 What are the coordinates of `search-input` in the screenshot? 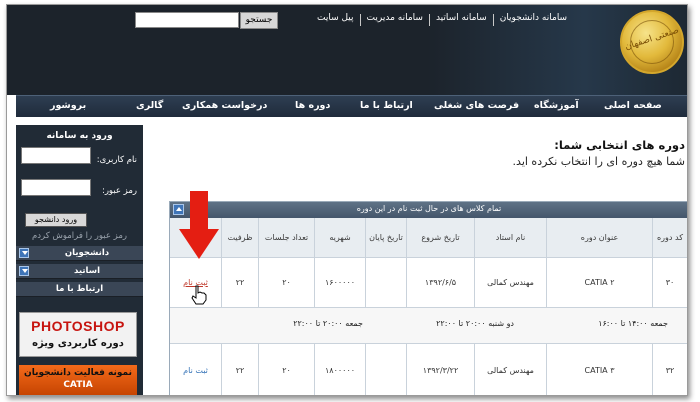 It's located at (187, 20).